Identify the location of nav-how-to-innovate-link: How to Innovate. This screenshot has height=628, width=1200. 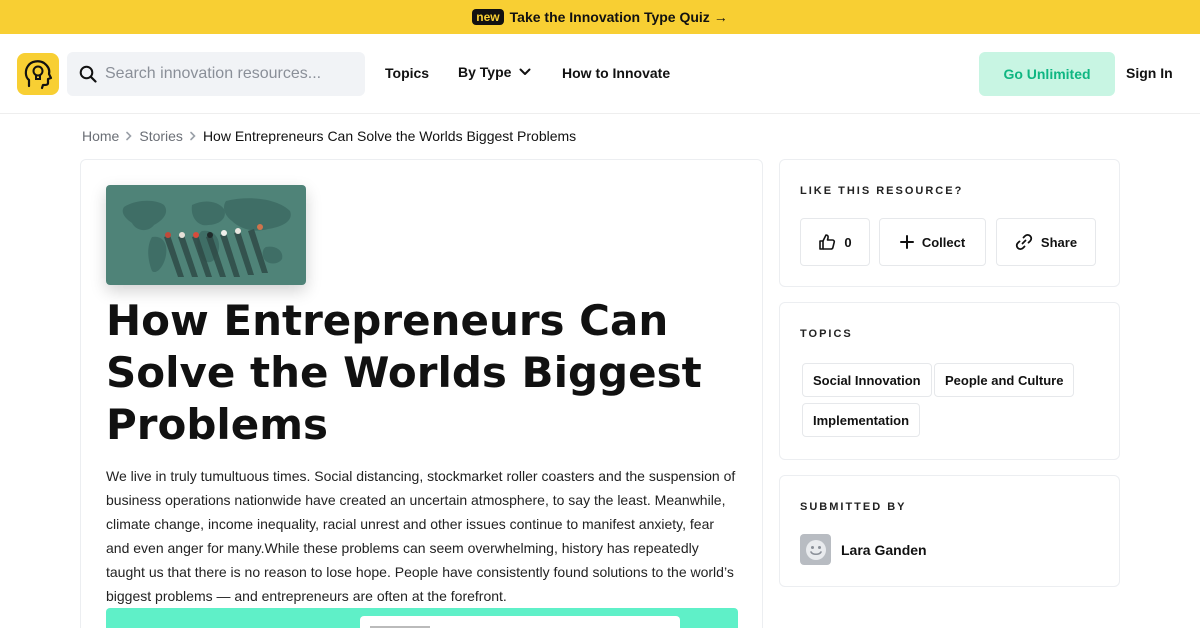
(616, 73).